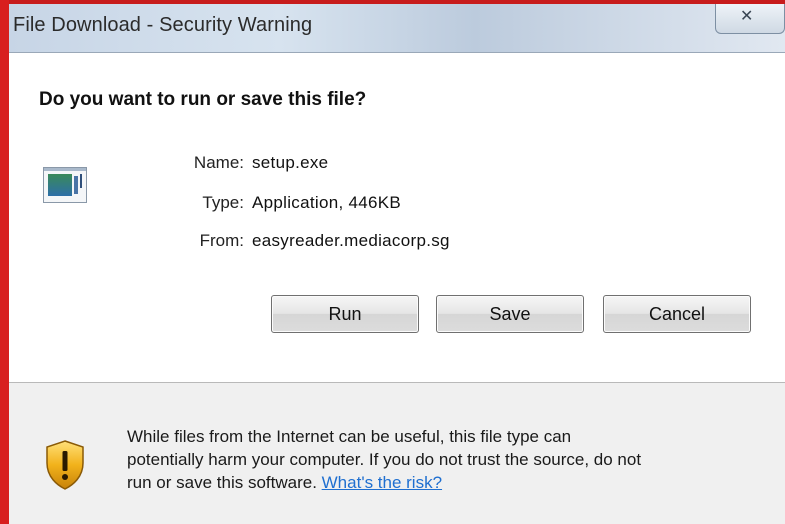  Describe the element at coordinates (290, 162) in the screenshot. I see `name-value: setup.exe` at that location.